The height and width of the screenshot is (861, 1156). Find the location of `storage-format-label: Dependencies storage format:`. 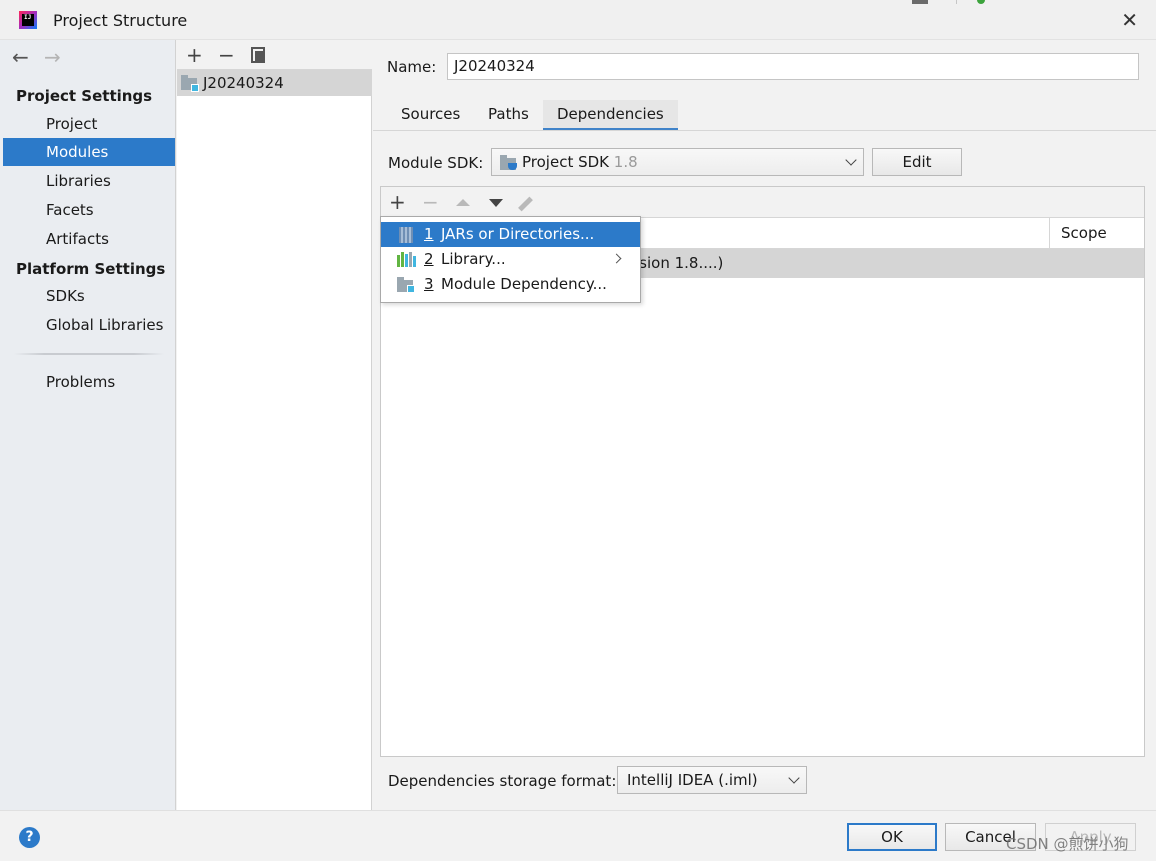

storage-format-label: Dependencies storage format: is located at coordinates (502, 781).